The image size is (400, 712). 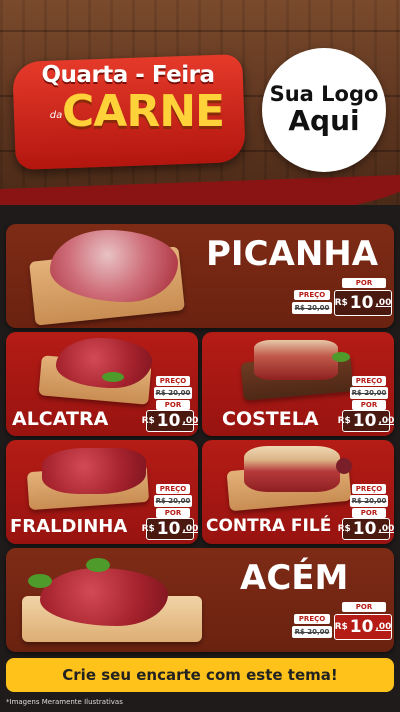 I want to click on product-card-alcatra: ALCATRA PREÇO R$ 20,00 POR R$ 10 ,00, so click(x=102, y=384).